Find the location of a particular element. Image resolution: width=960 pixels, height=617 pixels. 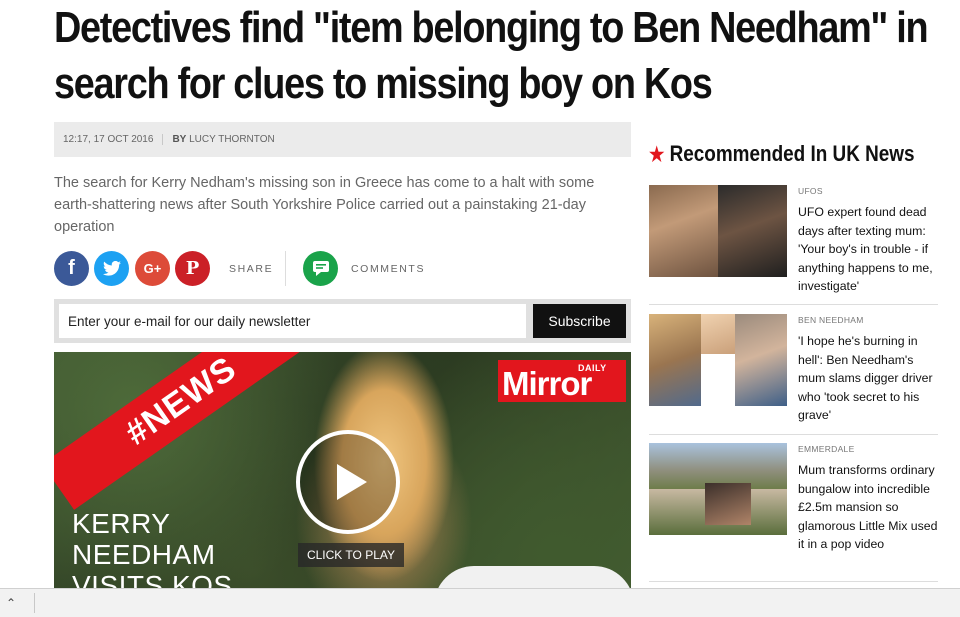

recommended-category: BEN NEEDHAM is located at coordinates (831, 320).